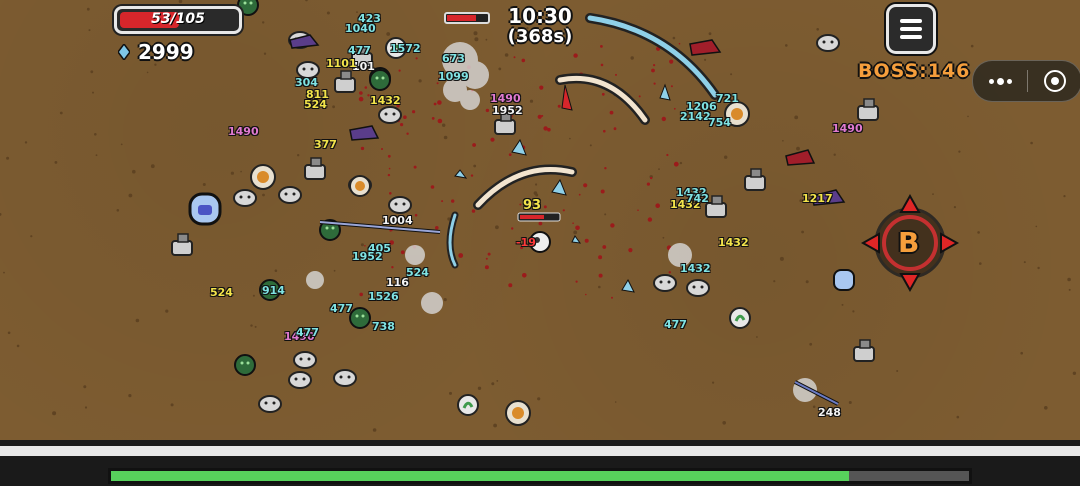  Describe the element at coordinates (526, 242) in the screenshot. I see `damage-number: -19` at that location.